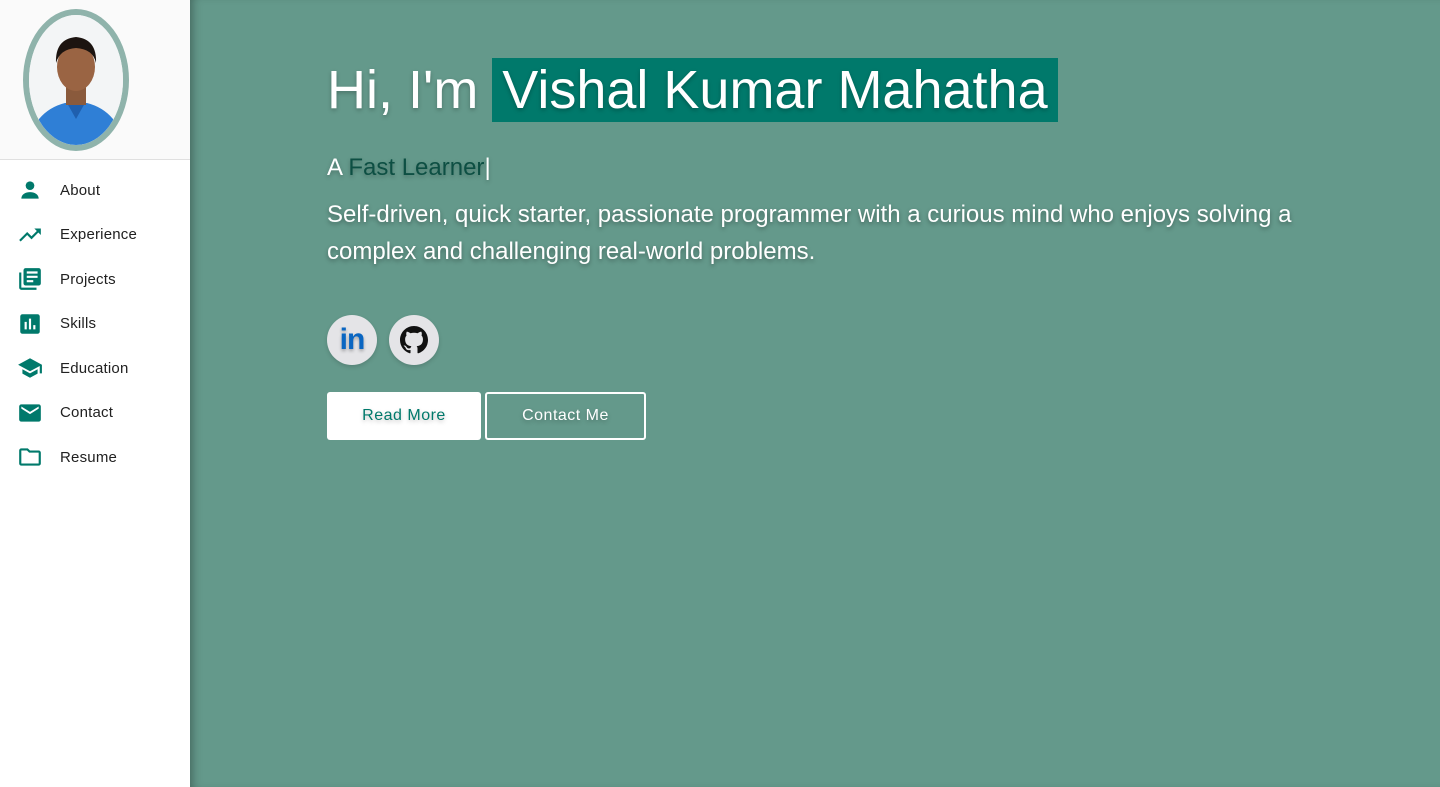 Image resolution: width=1440 pixels, height=787 pixels. I want to click on sidebar-item-label: About, so click(80, 190).